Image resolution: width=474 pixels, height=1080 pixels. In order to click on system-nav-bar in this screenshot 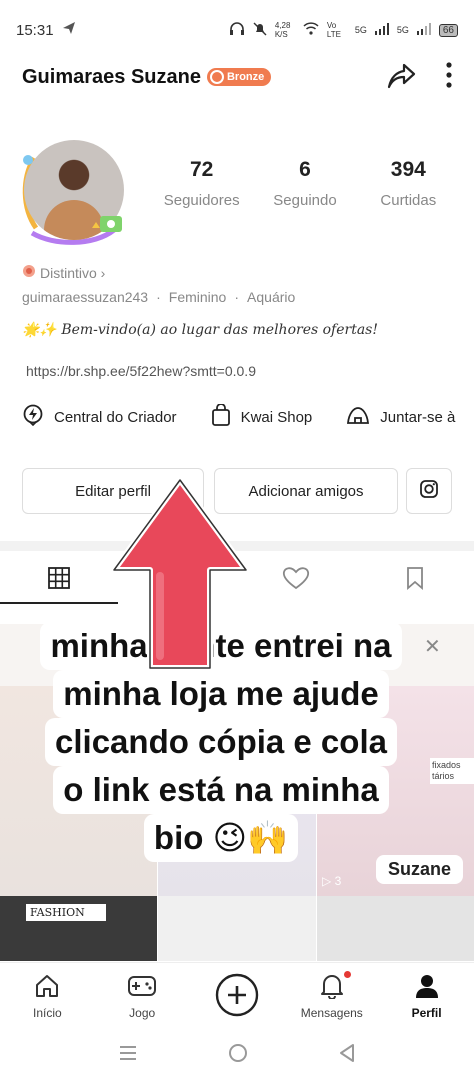, I will do `click(237, 1055)`.